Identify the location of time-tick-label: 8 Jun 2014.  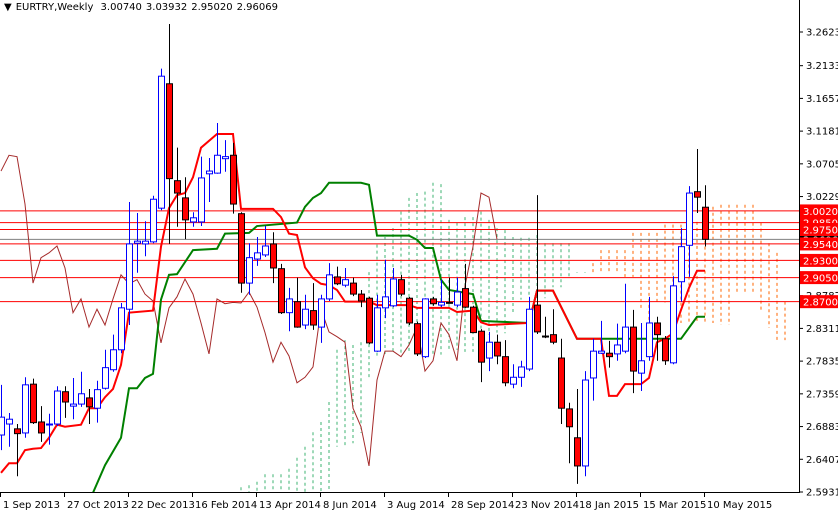
(350, 505).